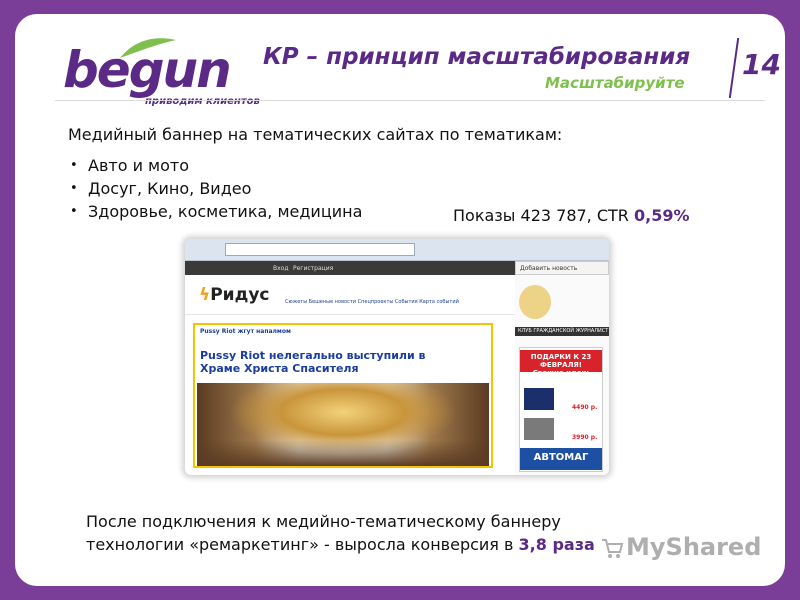 This screenshot has width=800, height=600. Describe the element at coordinates (147, 70) in the screenshot. I see `logo-wordmark: begun` at that location.